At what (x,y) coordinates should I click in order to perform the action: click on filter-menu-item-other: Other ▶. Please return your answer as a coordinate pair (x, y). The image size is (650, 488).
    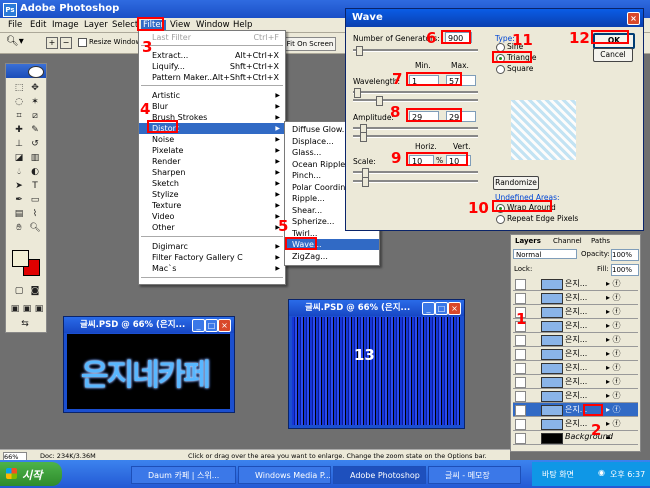
    Looking at the image, I should click on (212, 227).